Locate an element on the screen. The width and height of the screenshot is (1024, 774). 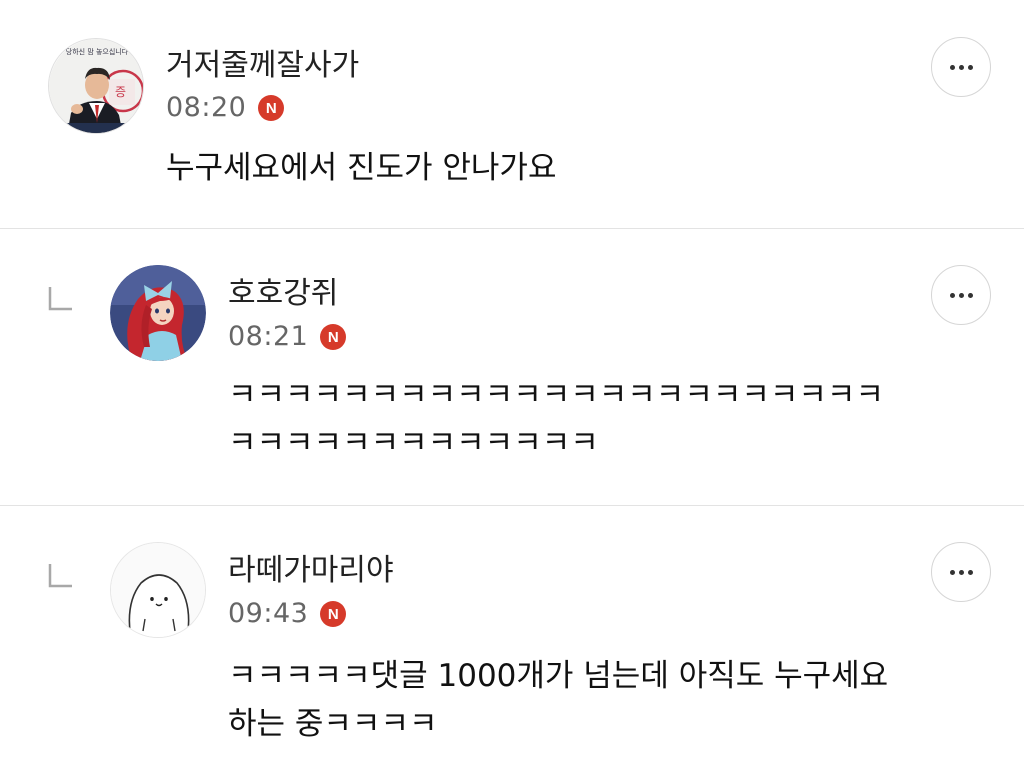
timestamp: 08:21 is located at coordinates (268, 336).